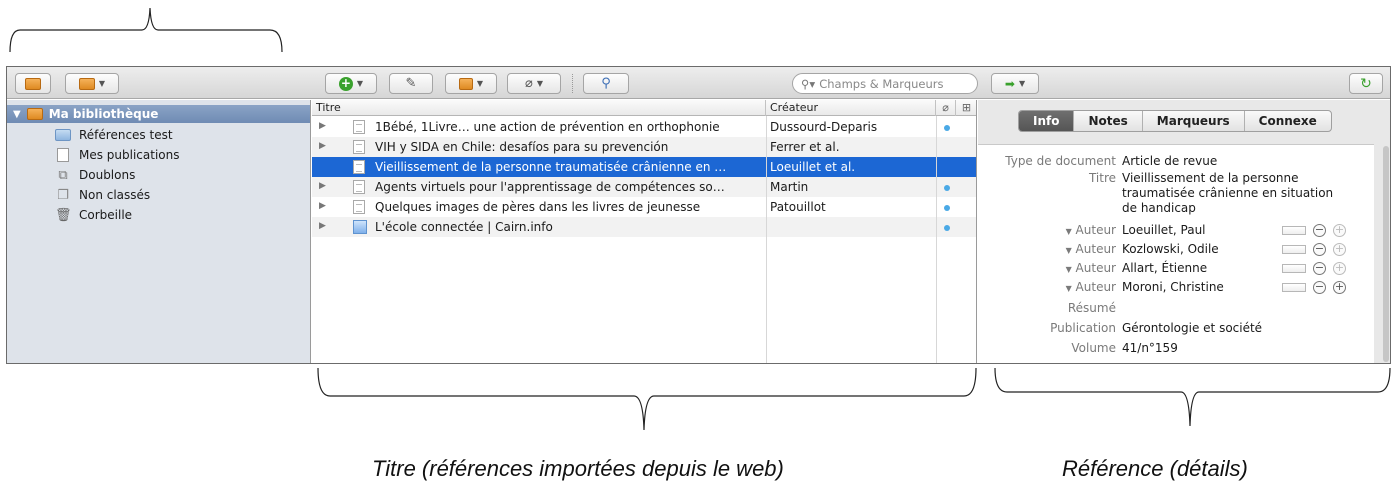 This screenshot has width=1395, height=488. I want to click on collection-label: Mes publications, so click(129, 155).